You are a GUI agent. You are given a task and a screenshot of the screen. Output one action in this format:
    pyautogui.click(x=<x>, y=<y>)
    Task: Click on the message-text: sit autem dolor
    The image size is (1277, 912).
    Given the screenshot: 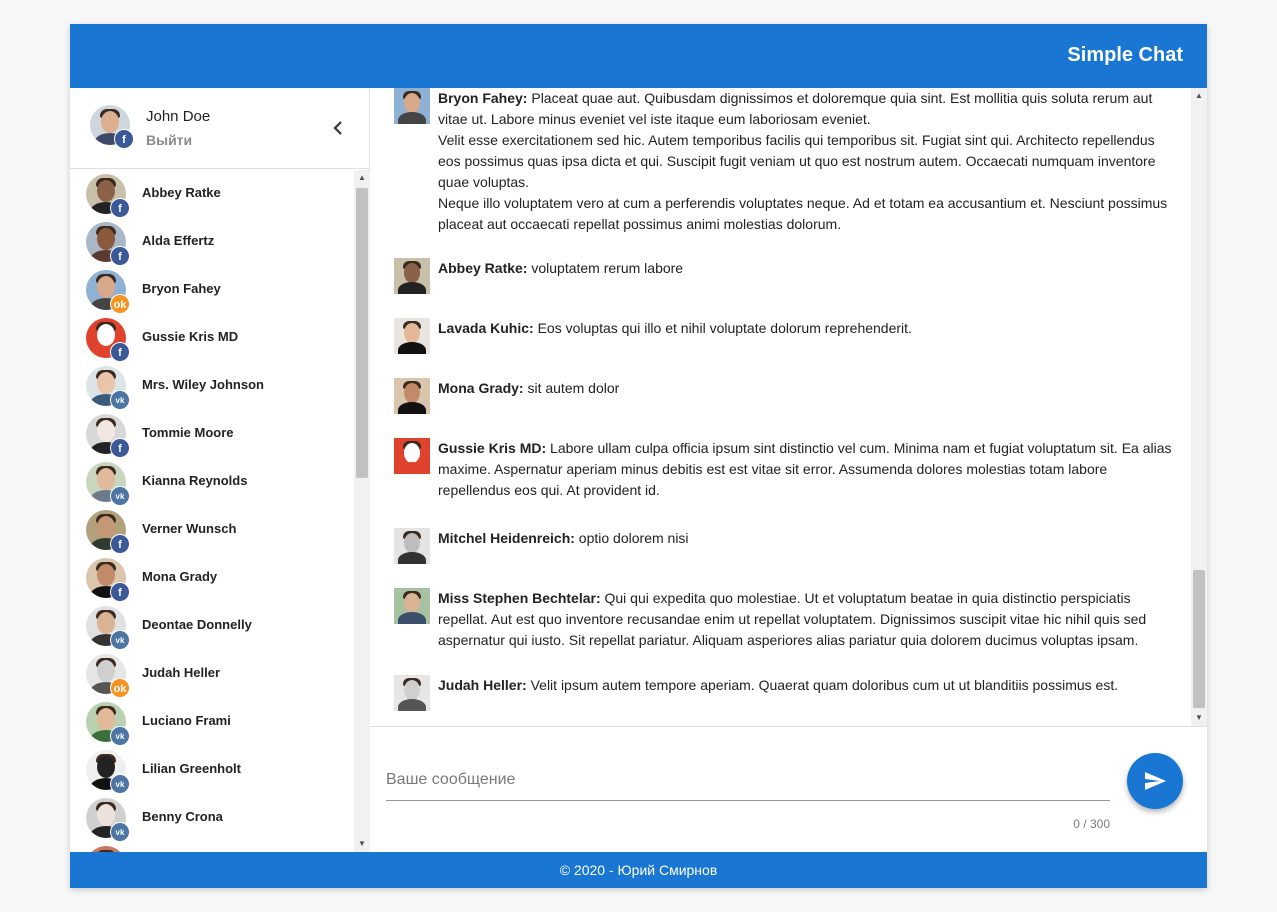 What is the action you would take?
    pyautogui.click(x=571, y=388)
    